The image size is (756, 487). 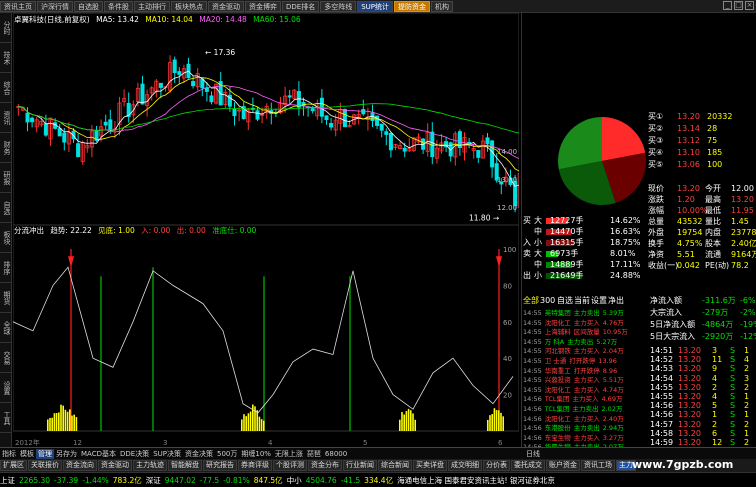 I want to click on nav-tab: 条件股, so click(x=118, y=6).